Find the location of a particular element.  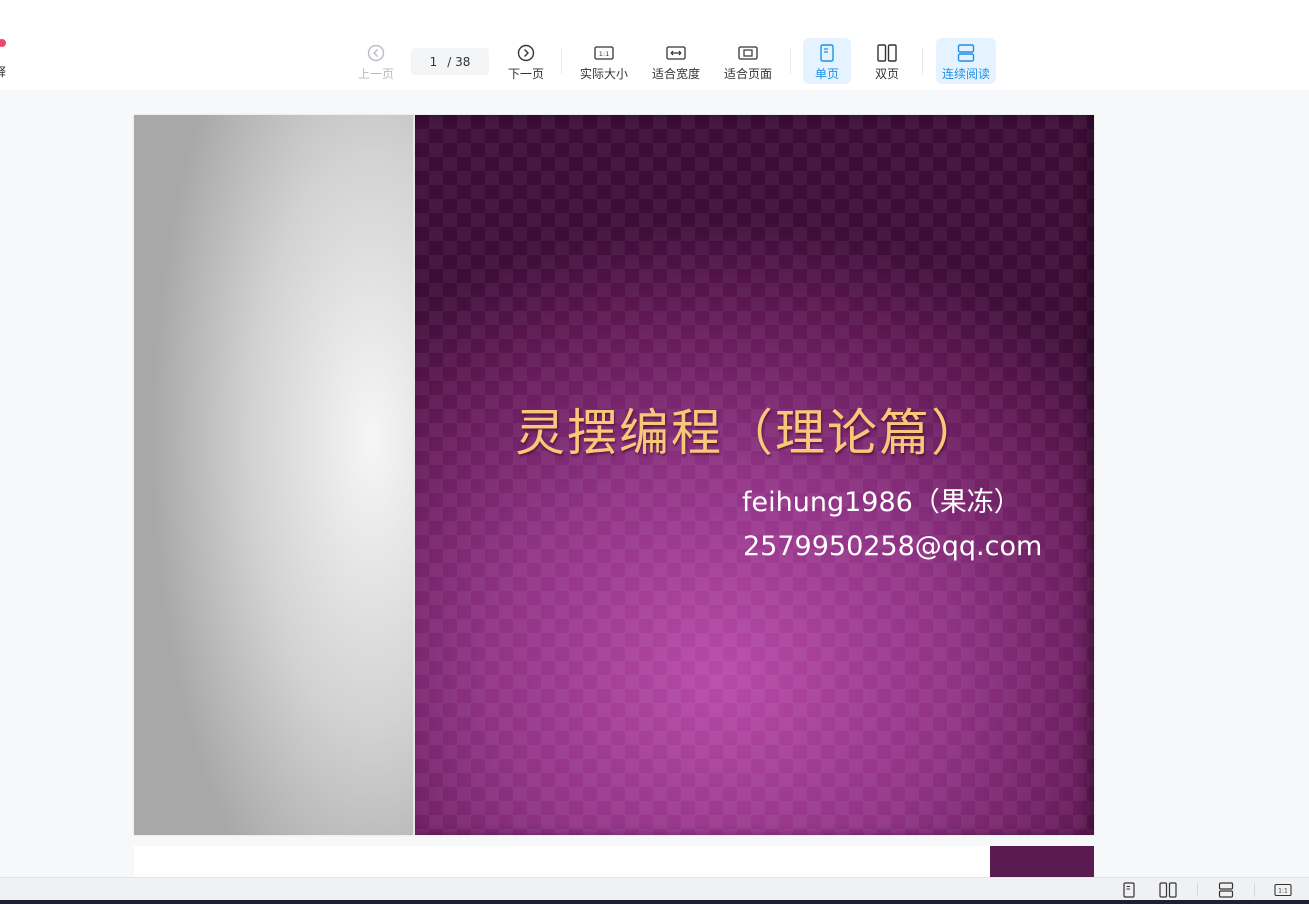

continuous-read-button: 连续阅读 is located at coordinates (966, 61).